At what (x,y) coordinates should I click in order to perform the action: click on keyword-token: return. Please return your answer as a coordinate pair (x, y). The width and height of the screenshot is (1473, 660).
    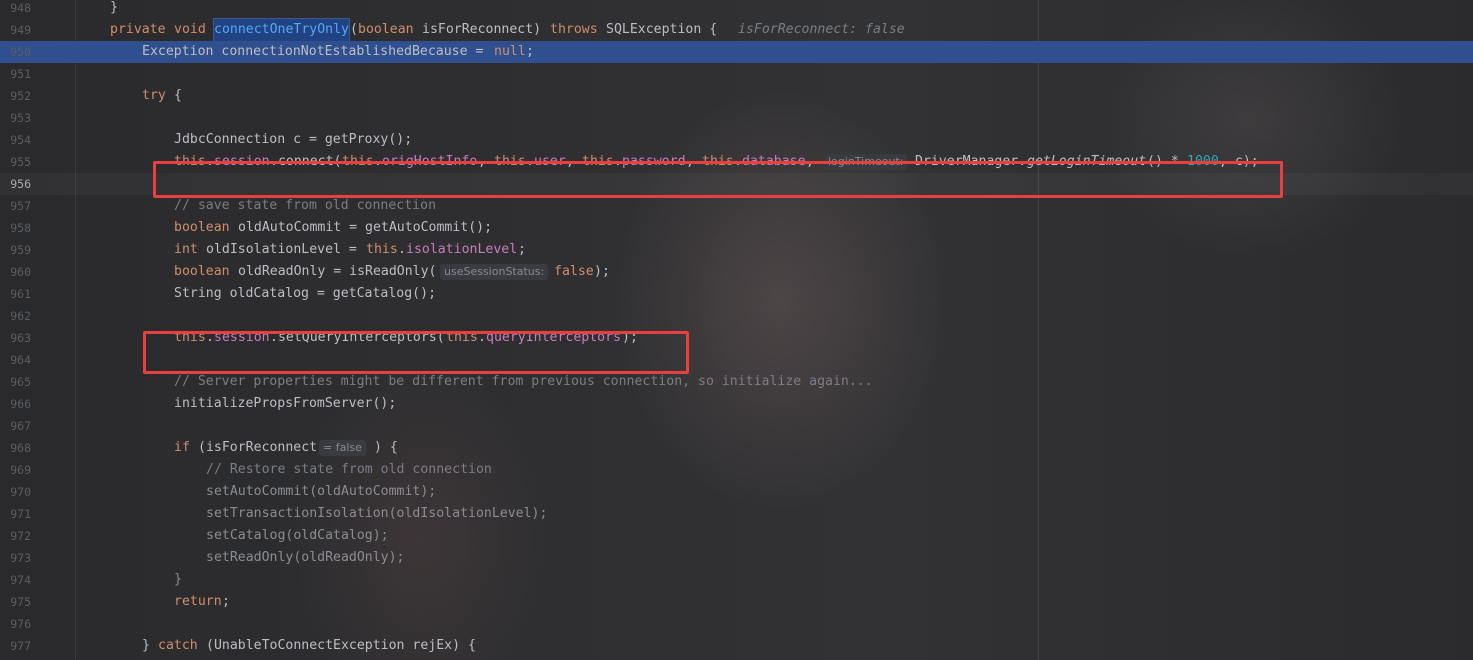
    Looking at the image, I should click on (198, 601).